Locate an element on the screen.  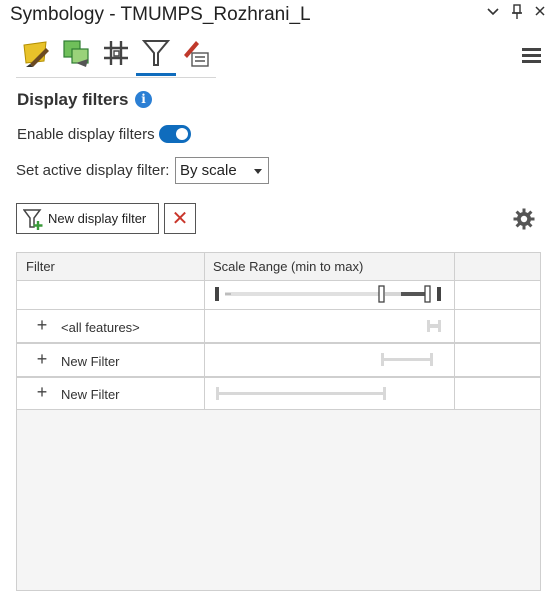
brush-list-icon is located at coordinates (196, 54).